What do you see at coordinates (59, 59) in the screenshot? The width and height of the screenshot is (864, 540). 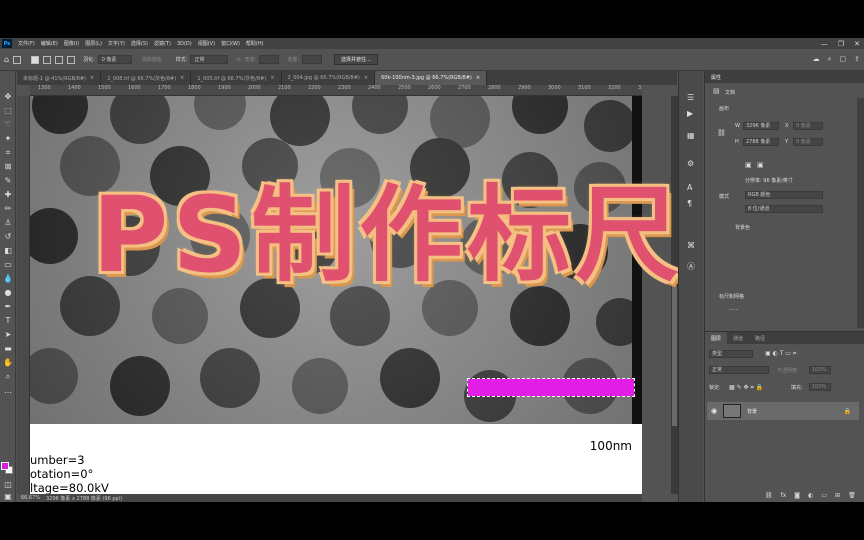 I see `subtract-selection-icon` at bounding box center [59, 59].